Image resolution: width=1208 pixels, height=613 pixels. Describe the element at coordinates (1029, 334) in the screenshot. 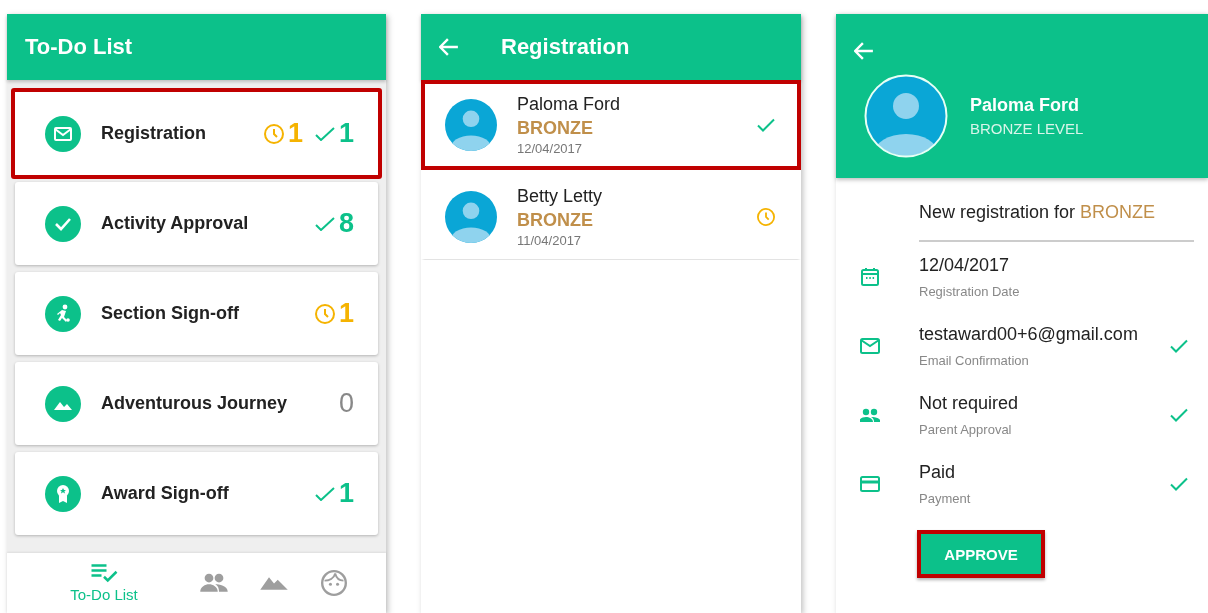

I see `field-value: testaward00+6@gmail.com` at that location.